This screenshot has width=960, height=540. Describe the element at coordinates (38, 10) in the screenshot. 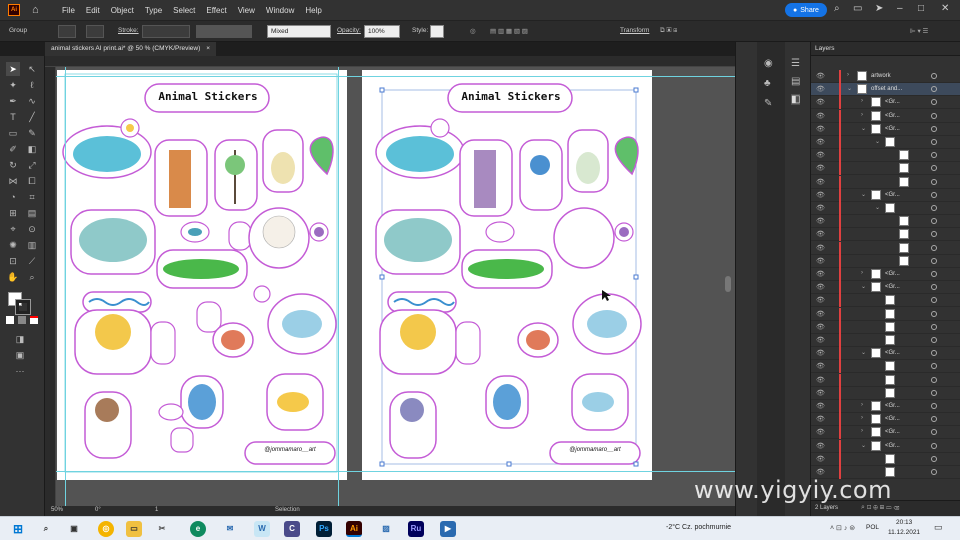

I see `home-icon: ⌂` at that location.